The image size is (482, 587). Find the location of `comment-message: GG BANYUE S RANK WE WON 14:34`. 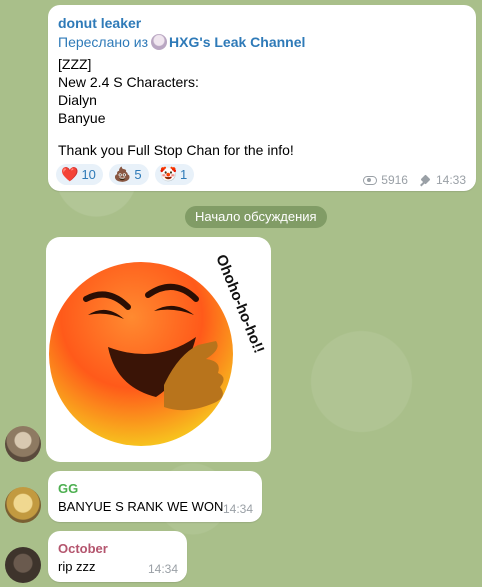

comment-message: GG BANYUE S RANK WE WON 14:34 is located at coordinates (155, 496).